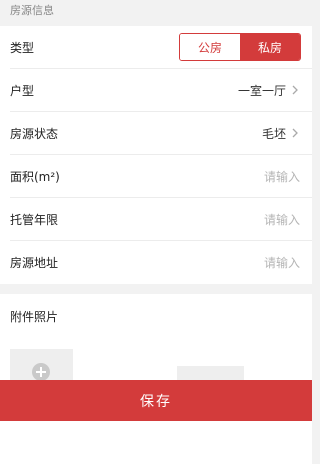 The image size is (320, 464). Describe the element at coordinates (261, 90) in the screenshot. I see `layout-value: 一室一厅` at that location.